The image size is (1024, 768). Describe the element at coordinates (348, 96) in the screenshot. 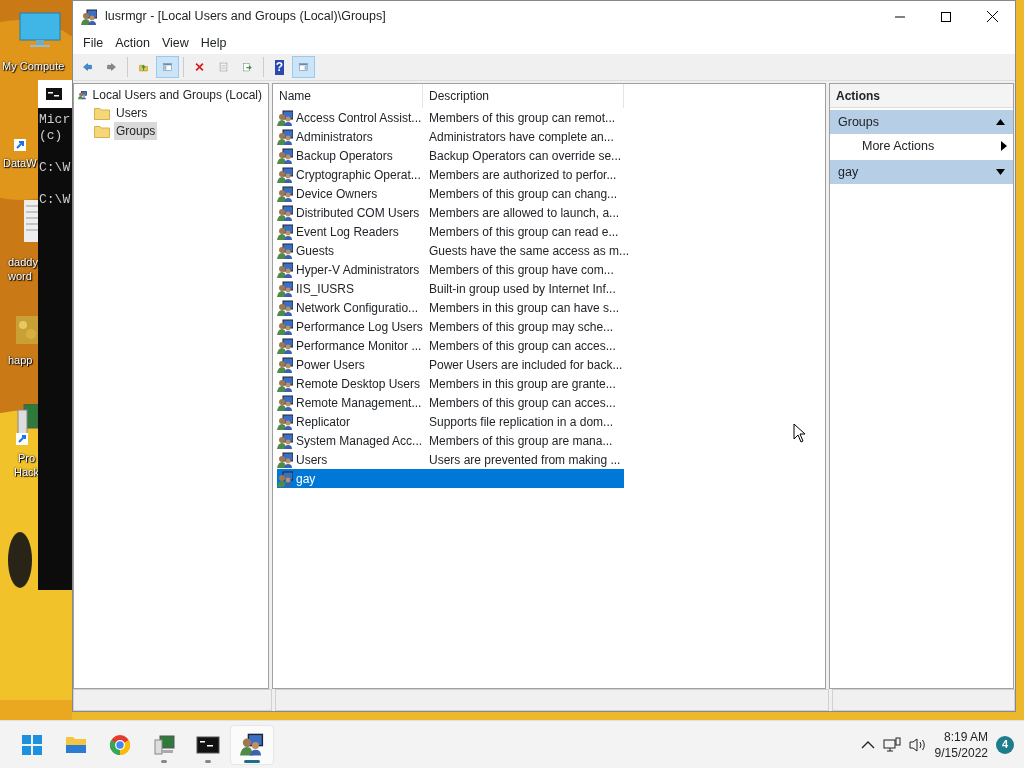

I see `column-header: Name` at that location.